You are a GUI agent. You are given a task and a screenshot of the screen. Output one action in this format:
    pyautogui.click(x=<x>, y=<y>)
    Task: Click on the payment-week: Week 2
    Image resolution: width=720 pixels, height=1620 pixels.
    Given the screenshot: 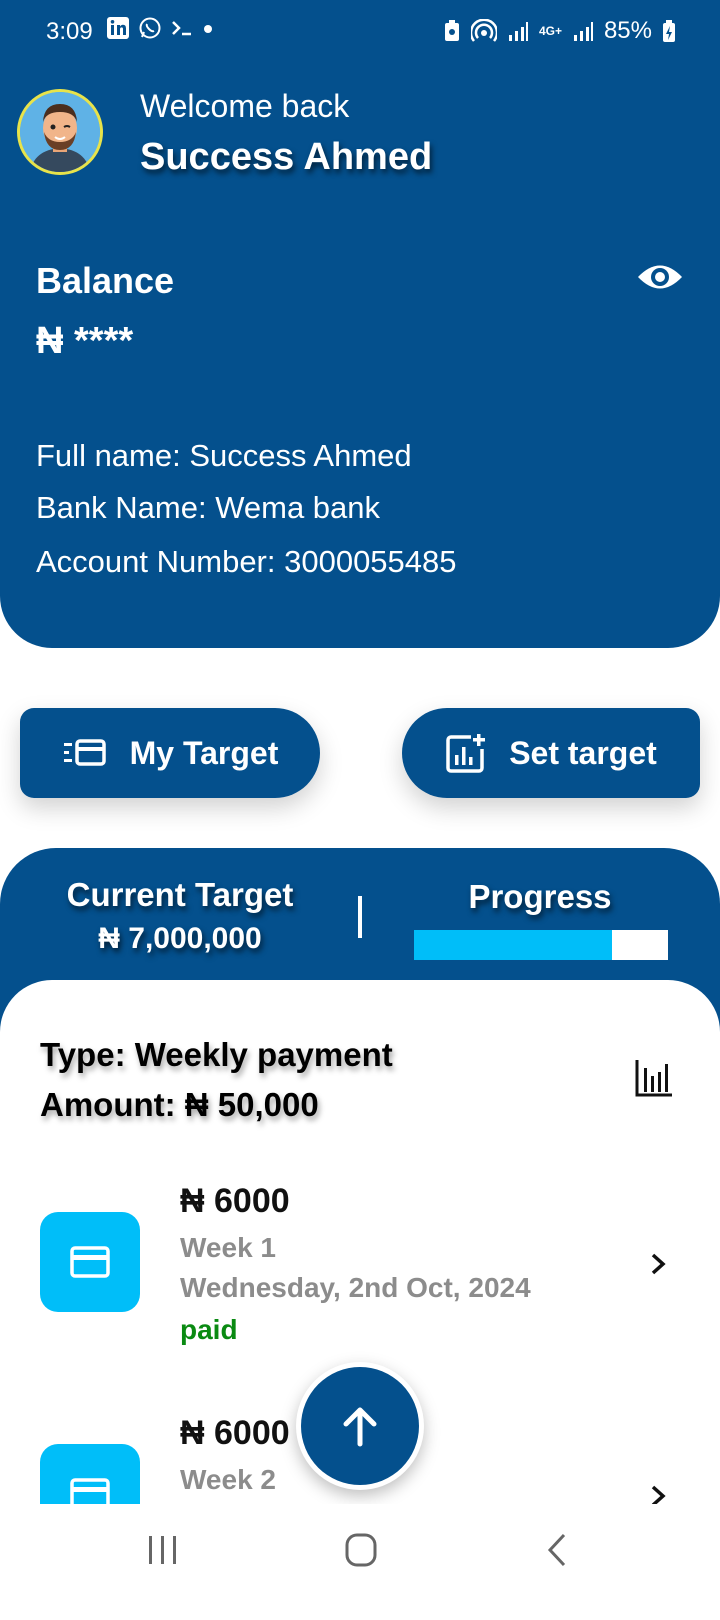 What is the action you would take?
    pyautogui.click(x=228, y=1479)
    